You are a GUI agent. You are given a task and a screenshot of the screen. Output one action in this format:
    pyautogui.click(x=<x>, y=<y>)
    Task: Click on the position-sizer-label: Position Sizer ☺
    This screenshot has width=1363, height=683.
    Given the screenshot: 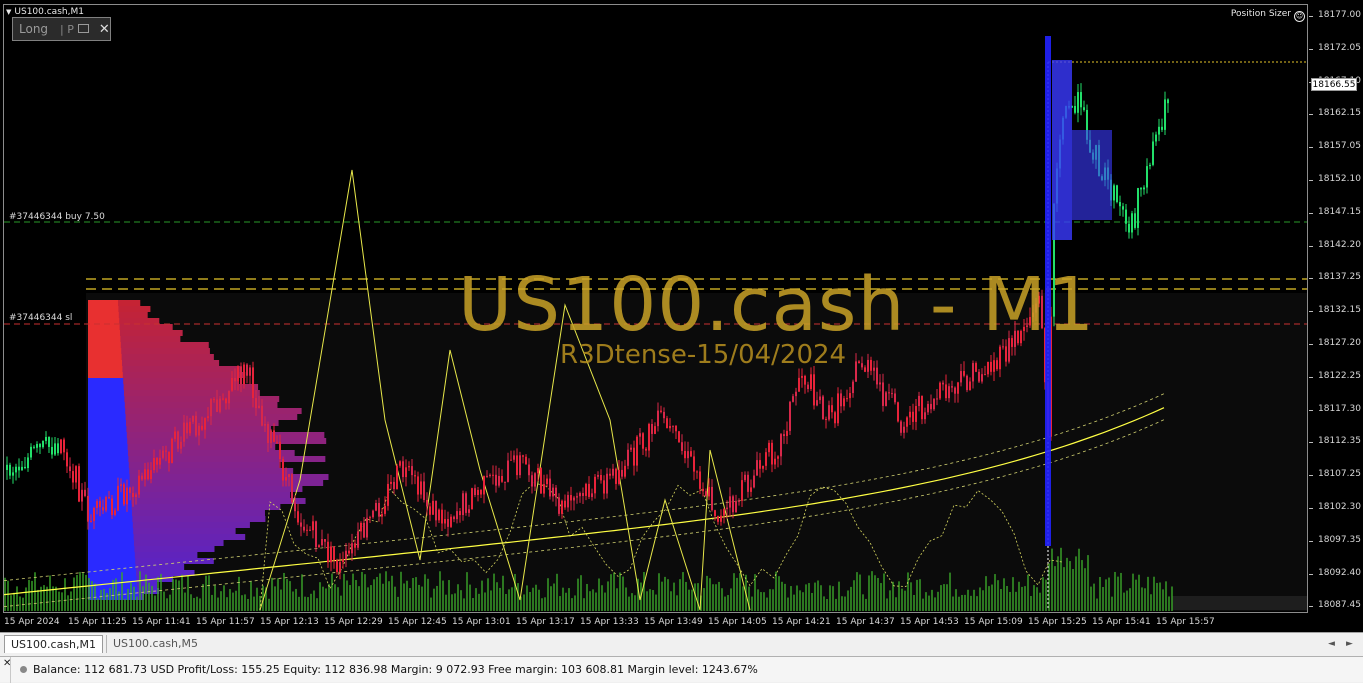 What is the action you would take?
    pyautogui.click(x=1268, y=15)
    